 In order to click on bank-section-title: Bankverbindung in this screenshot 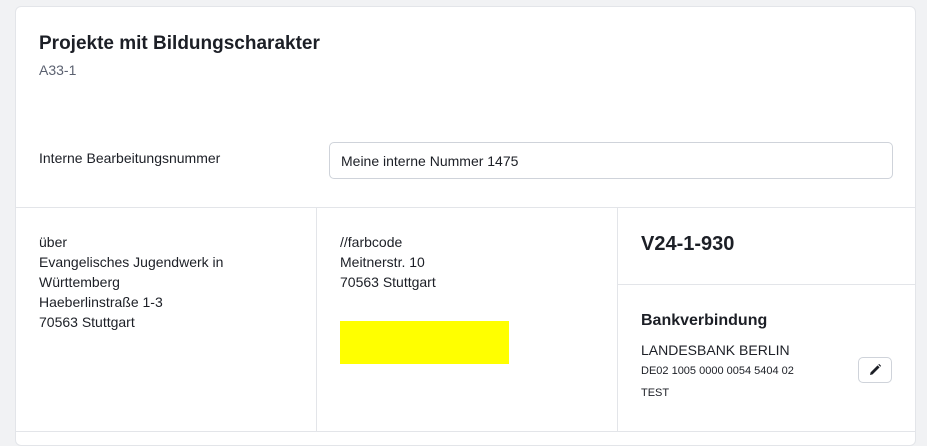, I will do `click(704, 320)`.